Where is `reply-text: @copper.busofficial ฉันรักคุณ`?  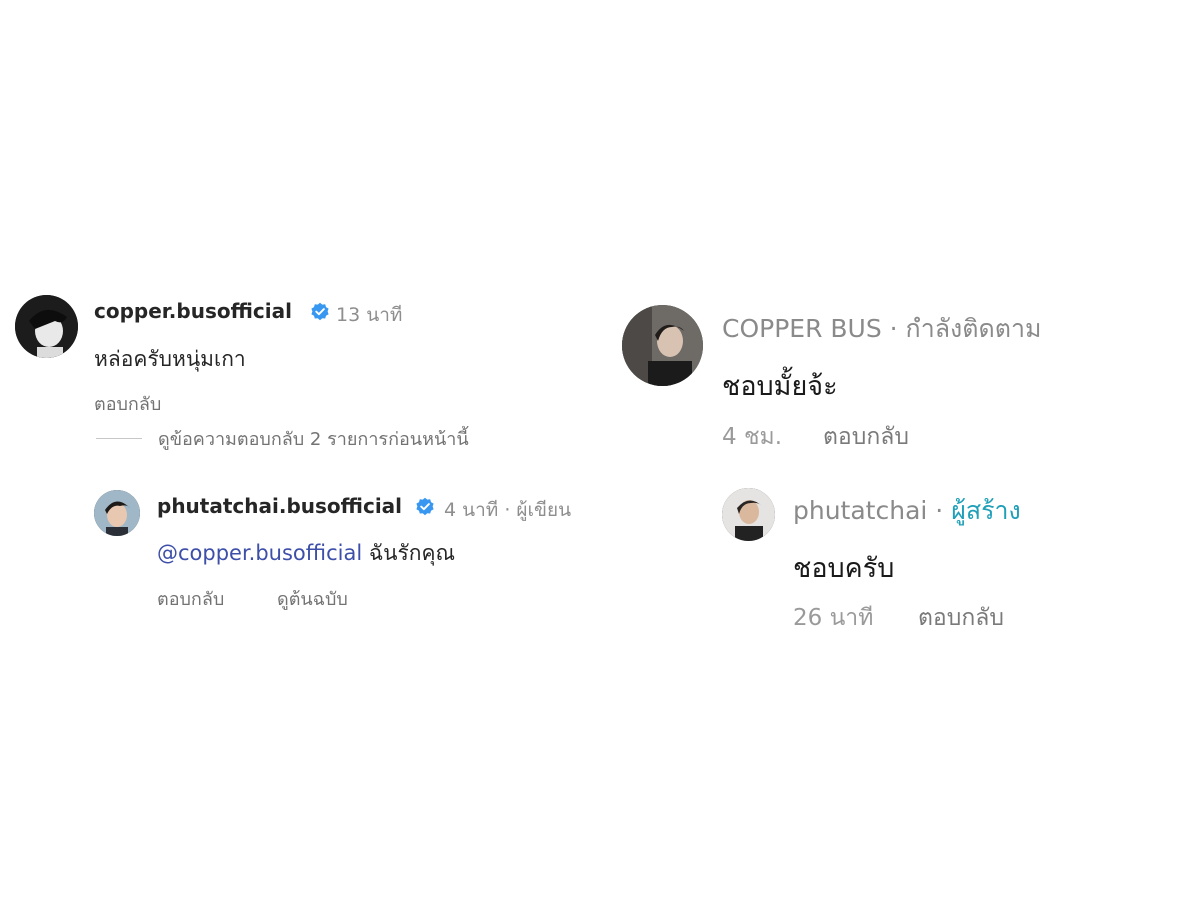 reply-text: @copper.busofficial ฉันรักคุณ is located at coordinates (306, 553).